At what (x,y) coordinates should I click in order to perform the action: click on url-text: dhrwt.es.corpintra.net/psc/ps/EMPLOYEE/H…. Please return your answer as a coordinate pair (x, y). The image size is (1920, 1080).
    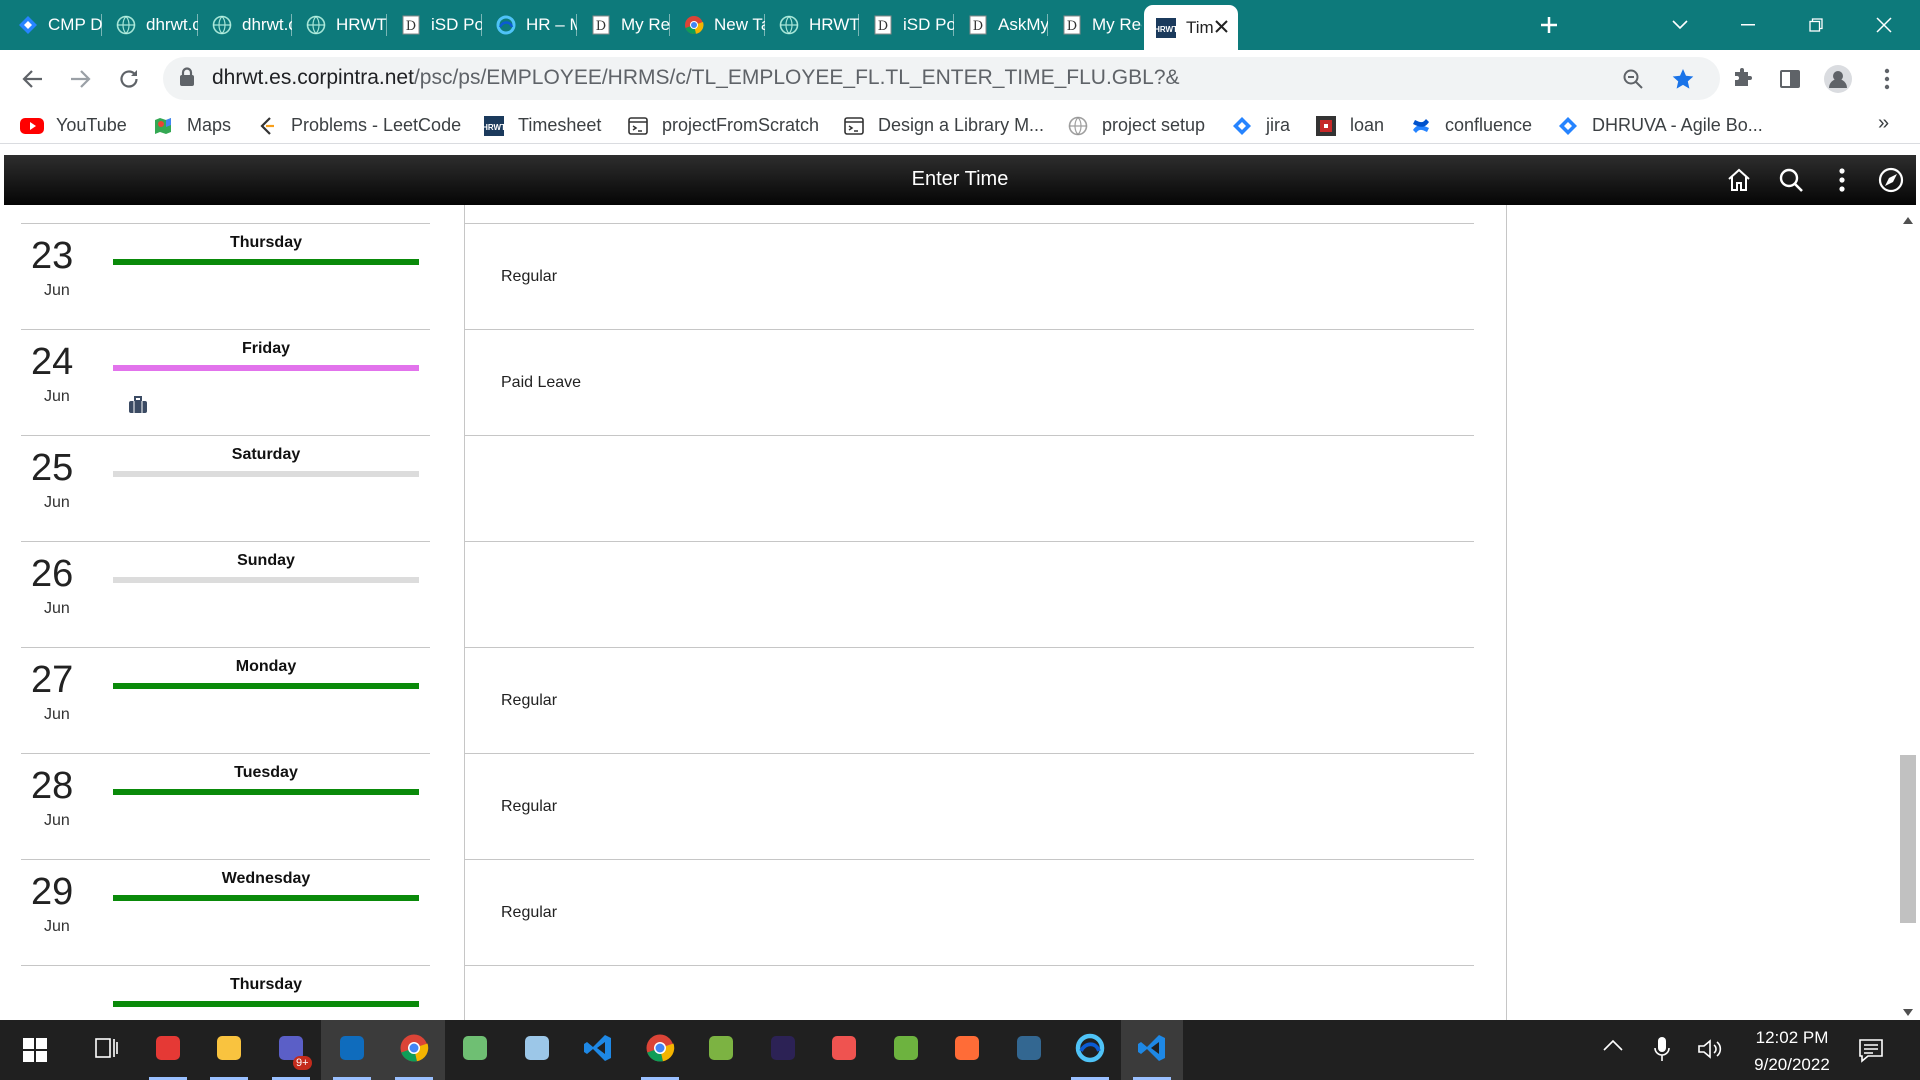
    Looking at the image, I should click on (696, 78).